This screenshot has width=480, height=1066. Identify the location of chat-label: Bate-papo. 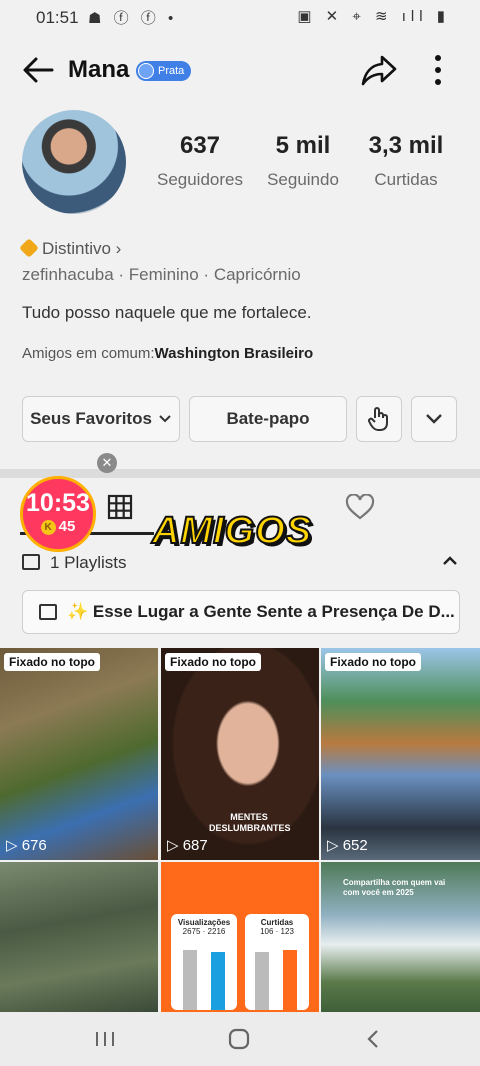
(268, 418).